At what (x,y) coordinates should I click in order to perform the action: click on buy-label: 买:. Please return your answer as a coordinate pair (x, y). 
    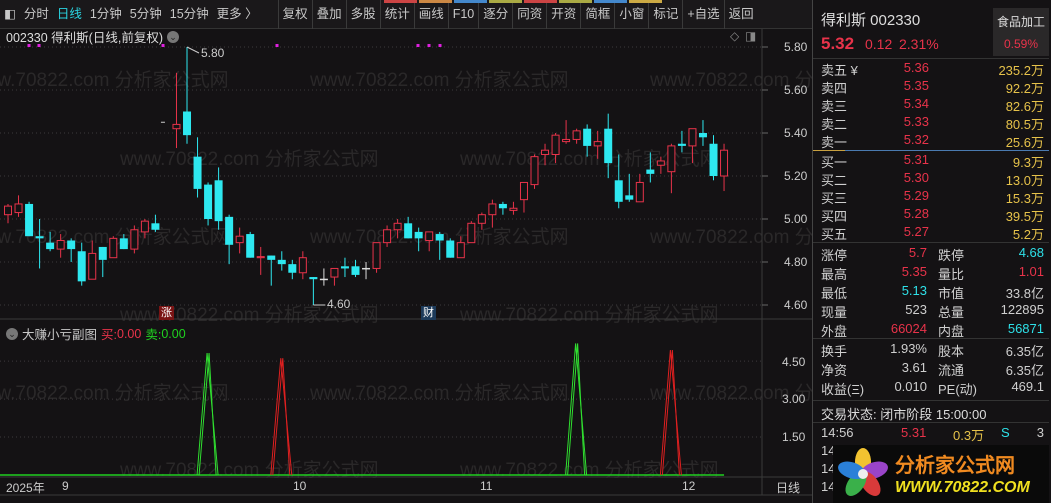
    Looking at the image, I should click on (109, 335).